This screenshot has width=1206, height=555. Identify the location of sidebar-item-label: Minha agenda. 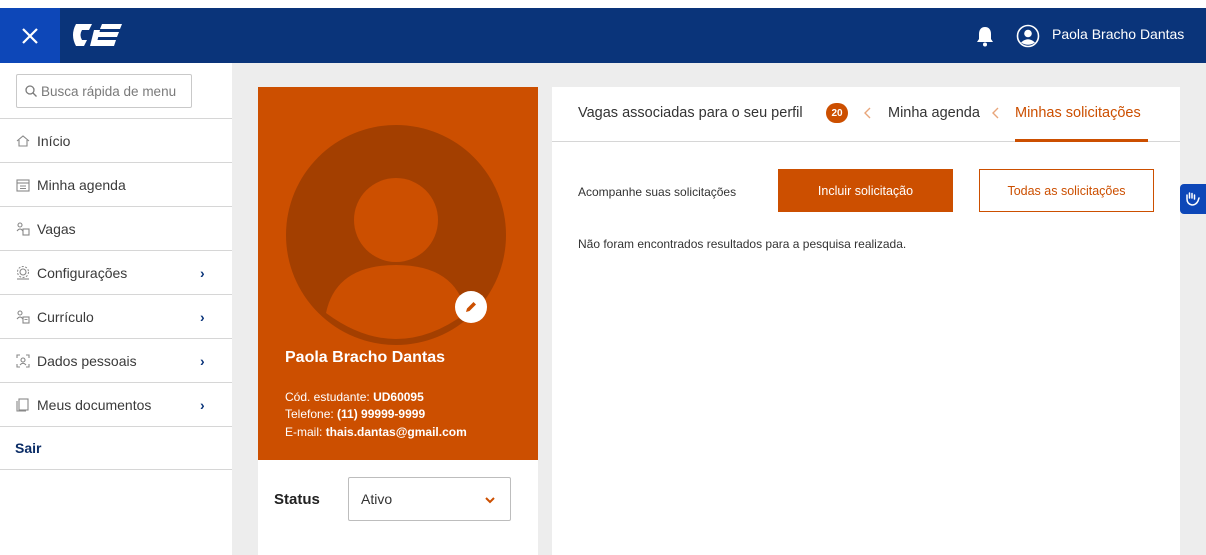
(81, 184).